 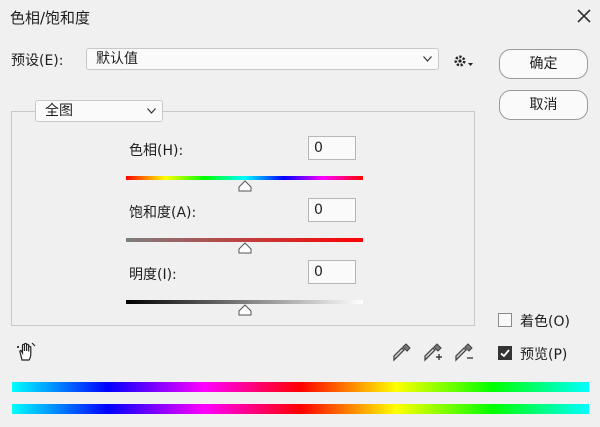 What do you see at coordinates (26, 351) in the screenshot?
I see `targeted-adjustment-hand-icon` at bounding box center [26, 351].